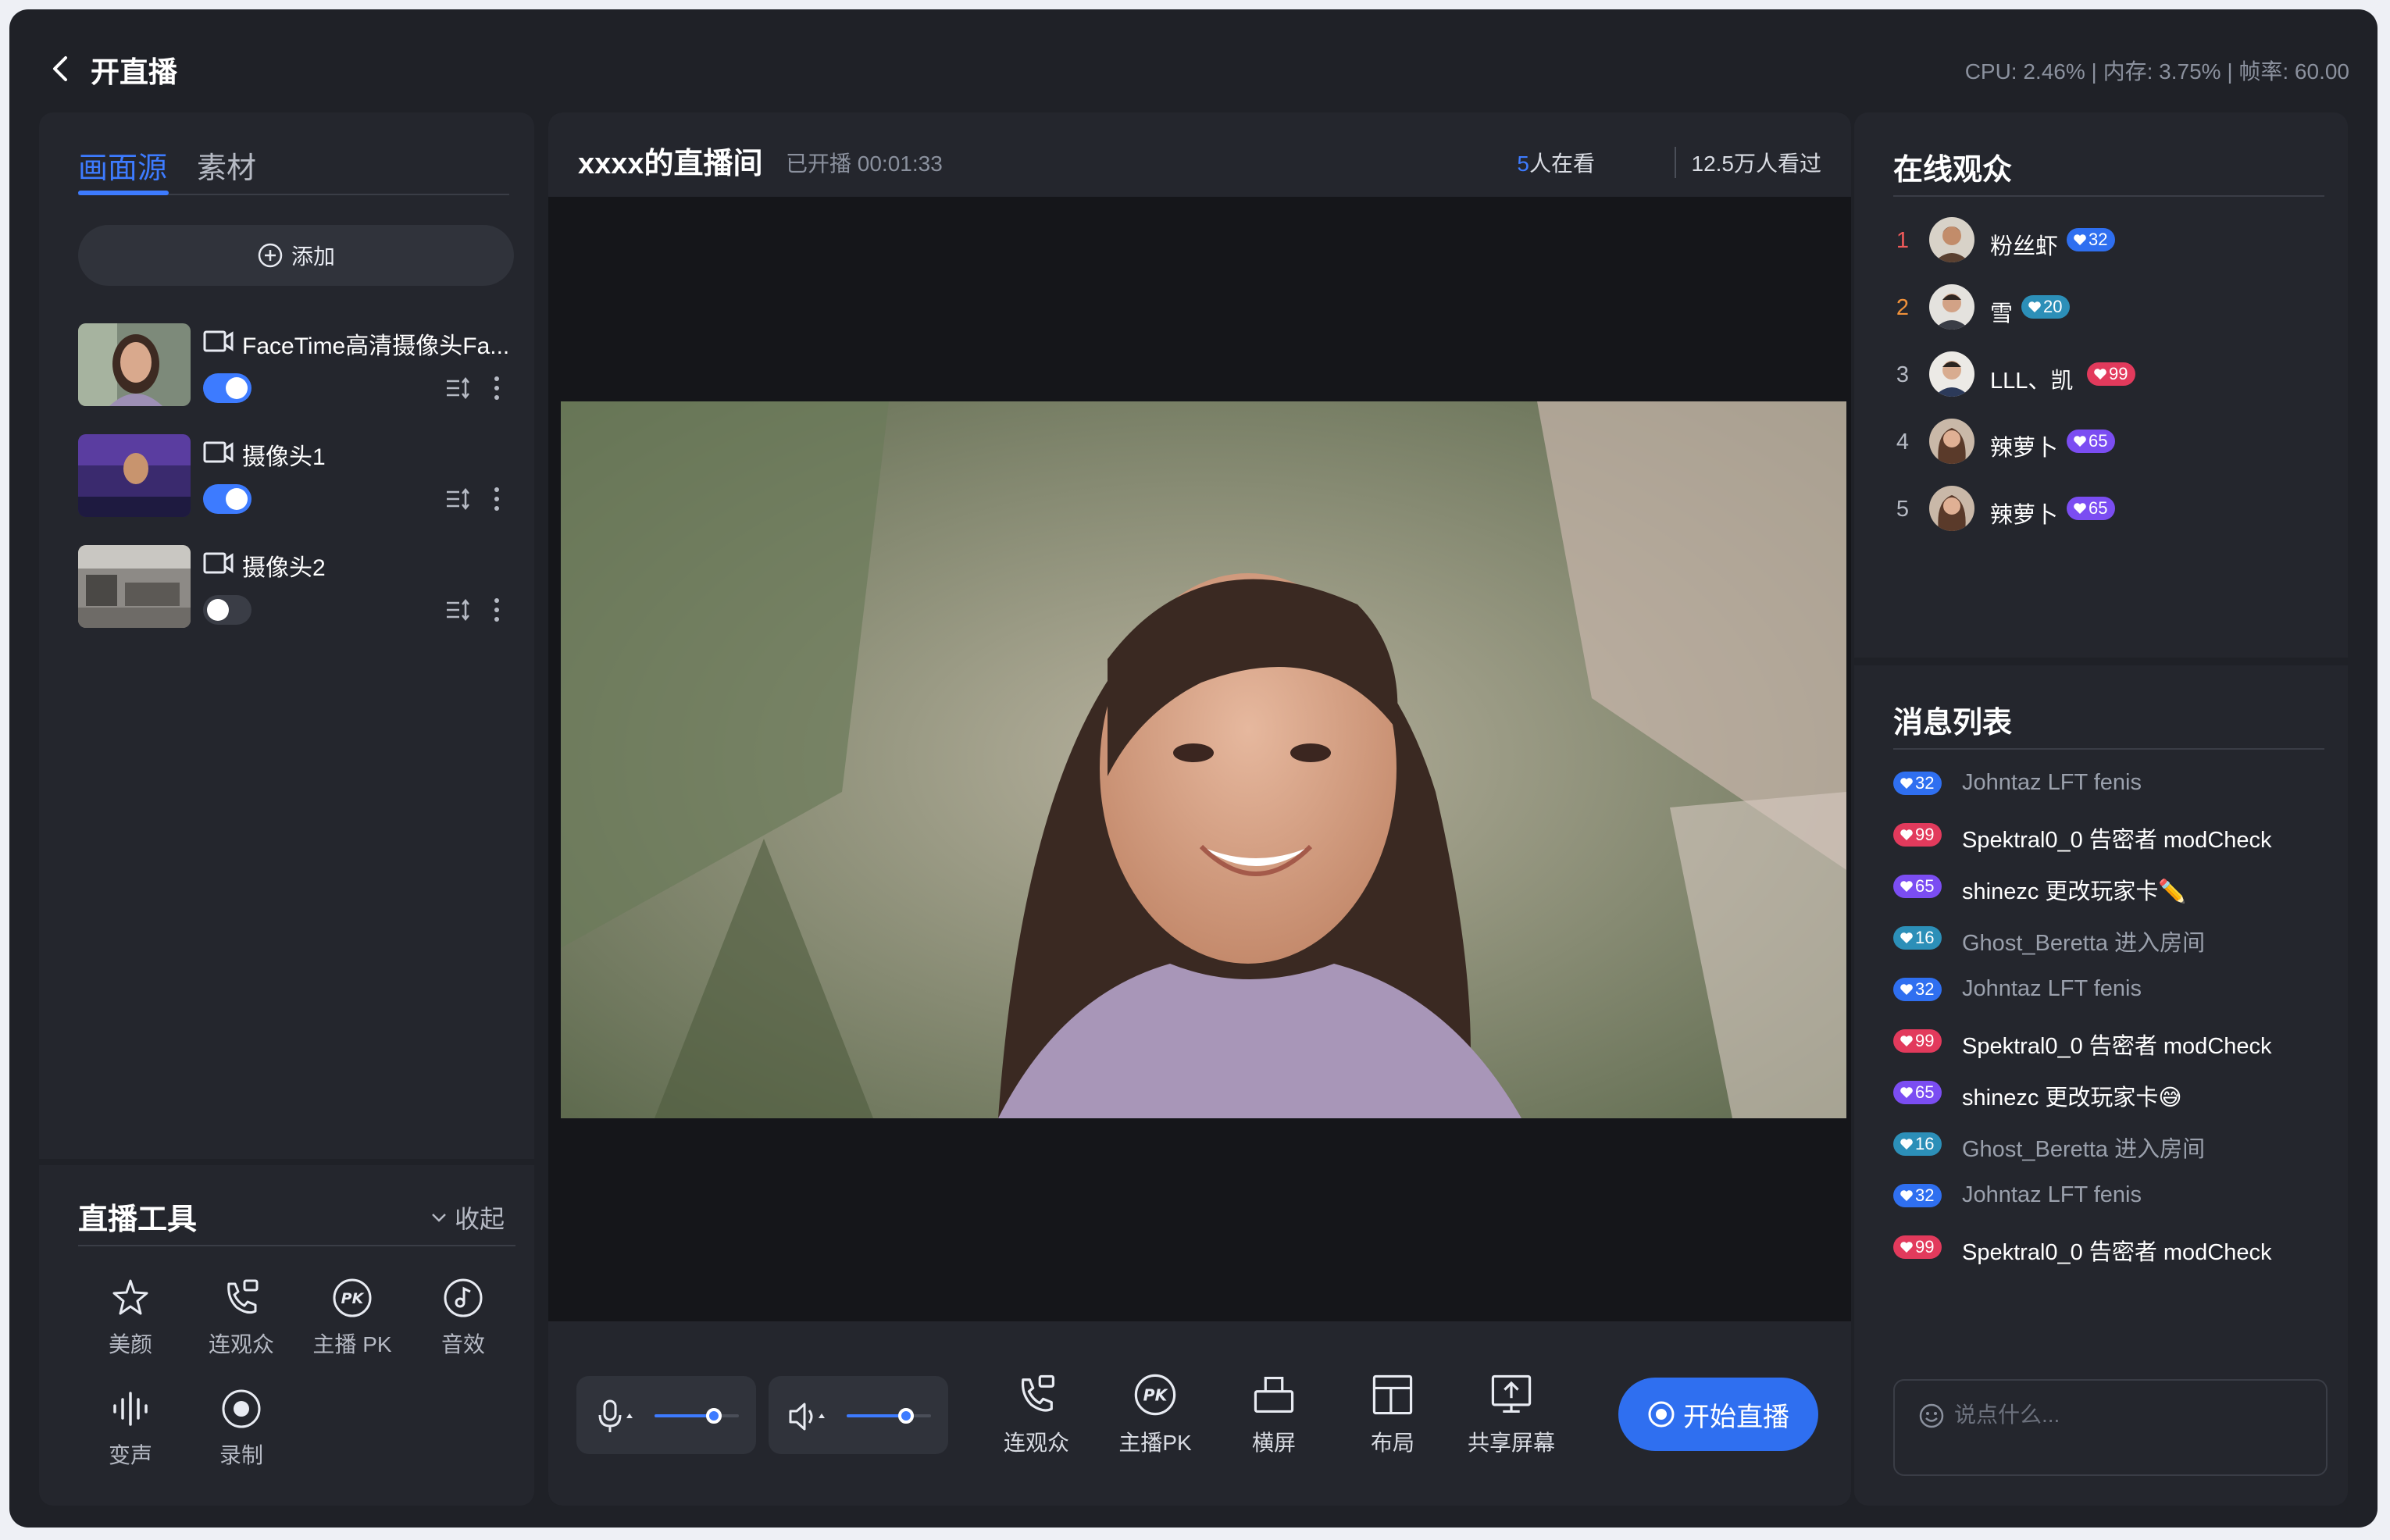 The image size is (2390, 1540). Describe the element at coordinates (1193, 64) in the screenshot. I see `top-bar: 开直播 CPU: 2.46% | 内存: 3.75% | 帧率: 60.00` at that location.